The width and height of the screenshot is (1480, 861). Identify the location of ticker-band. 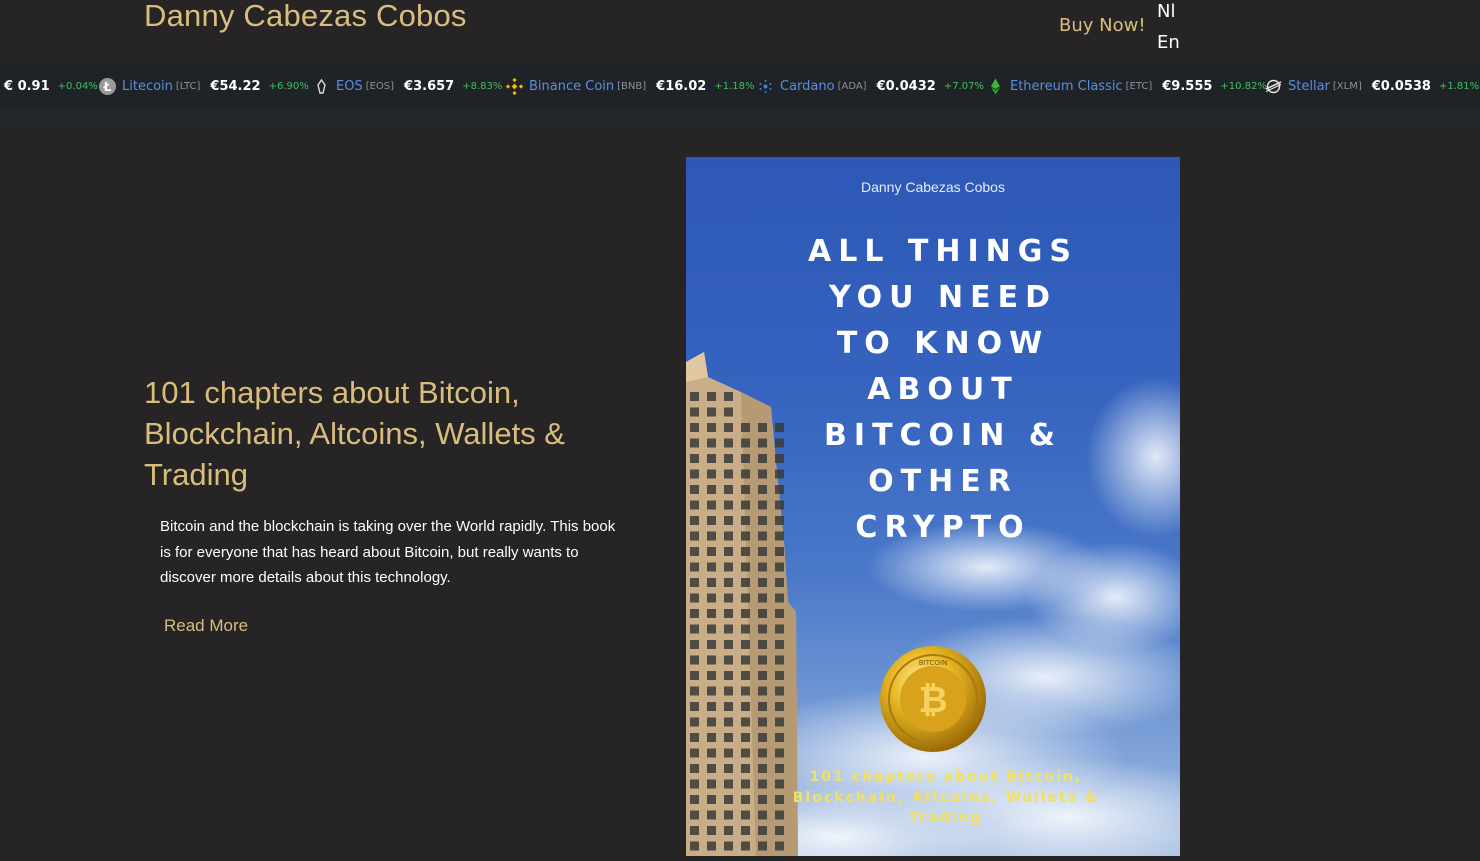
(740, 115).